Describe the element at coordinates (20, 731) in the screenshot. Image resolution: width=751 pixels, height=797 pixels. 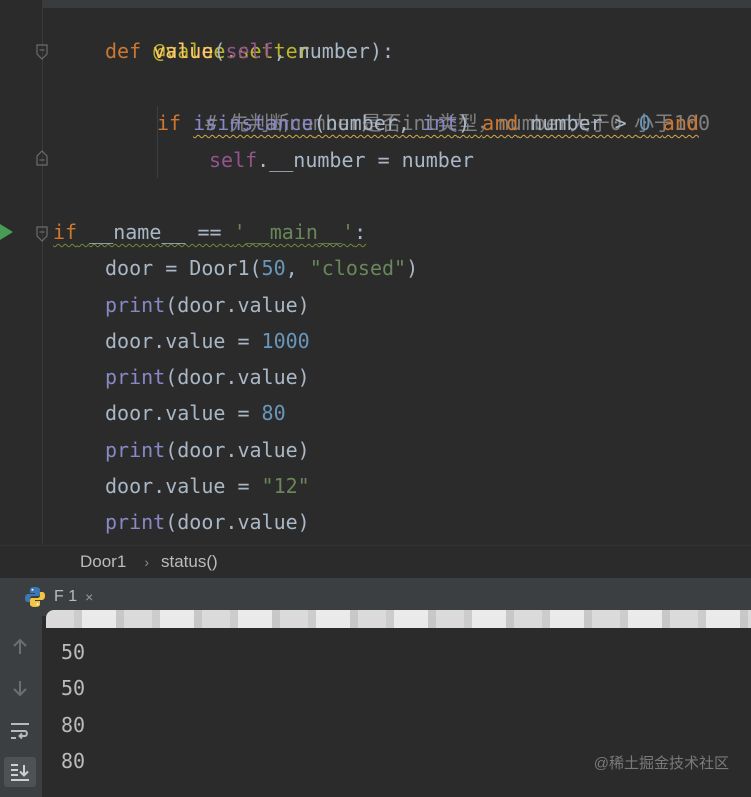
I see `soft-wrap-icon` at that location.